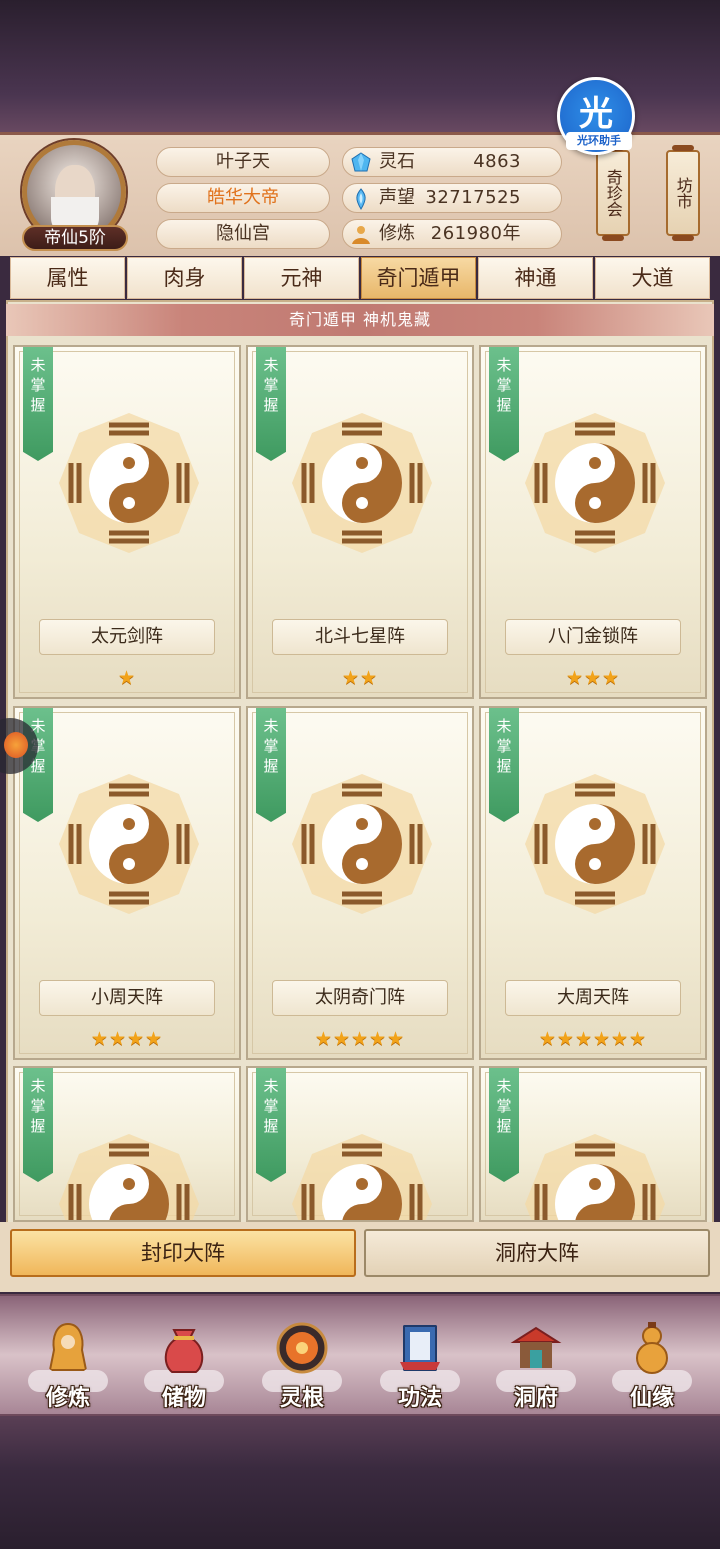 The height and width of the screenshot is (1549, 720). What do you see at coordinates (599, 141) in the screenshot?
I see `helper-label: 光环助手` at bounding box center [599, 141].